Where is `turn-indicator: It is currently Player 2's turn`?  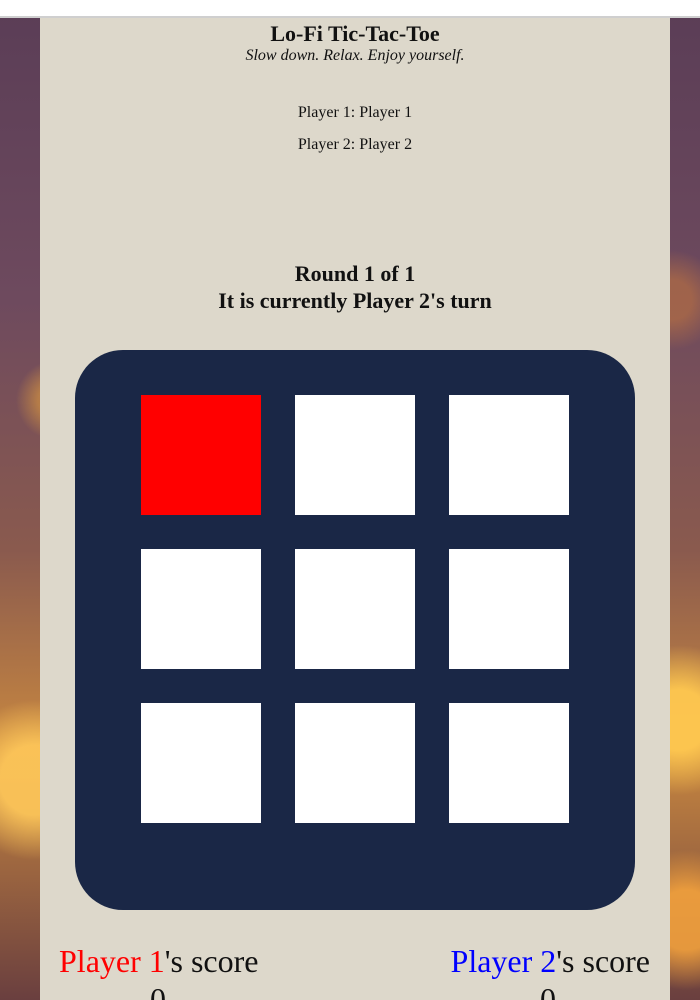 turn-indicator: It is currently Player 2's turn is located at coordinates (355, 300).